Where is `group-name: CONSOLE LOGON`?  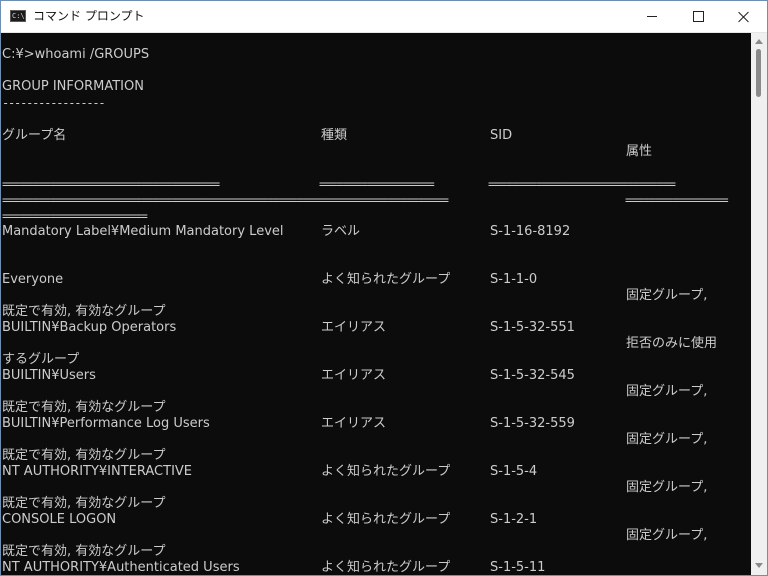 group-name: CONSOLE LOGON is located at coordinates (59, 519).